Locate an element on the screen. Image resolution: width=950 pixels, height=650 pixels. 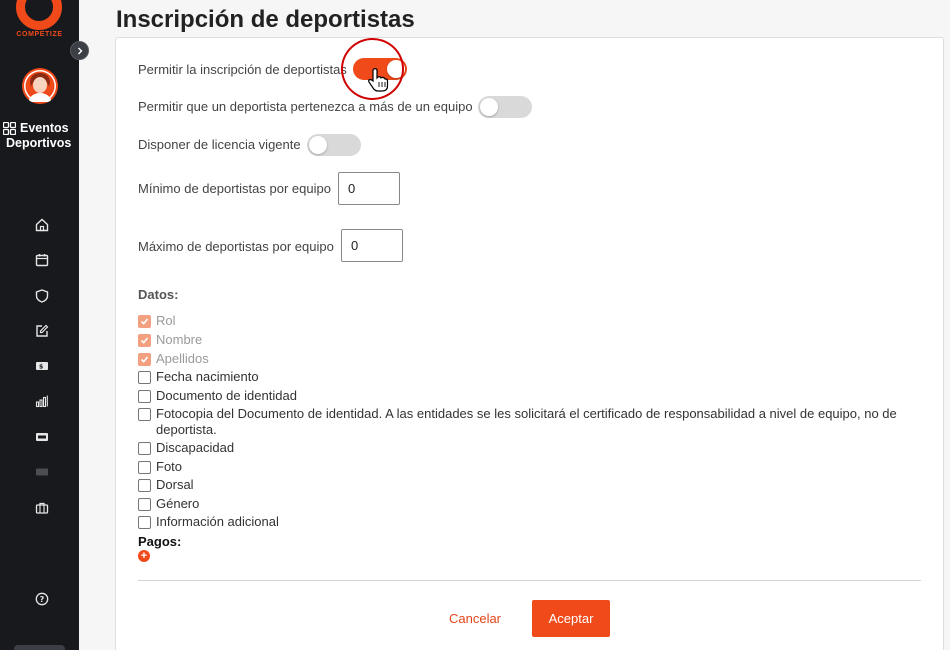
datos-item-apellidos: Apellidos is located at coordinates (533, 359).